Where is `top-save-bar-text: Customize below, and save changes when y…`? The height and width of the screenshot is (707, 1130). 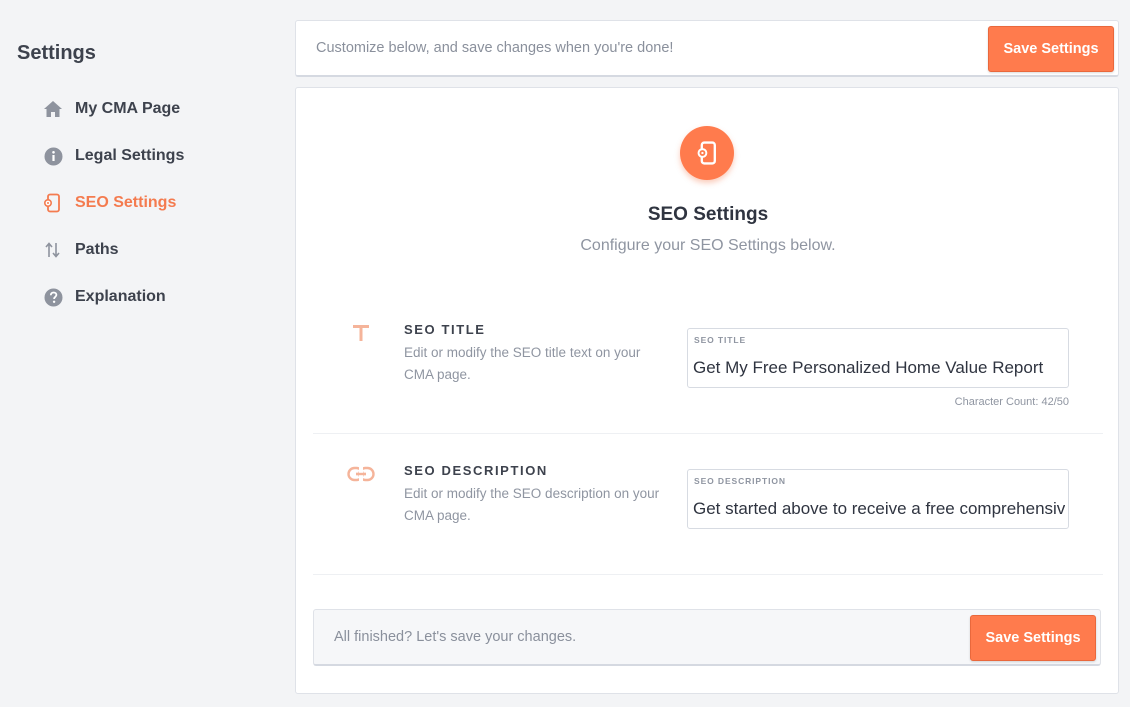 top-save-bar-text: Customize below, and save changes when y… is located at coordinates (495, 48).